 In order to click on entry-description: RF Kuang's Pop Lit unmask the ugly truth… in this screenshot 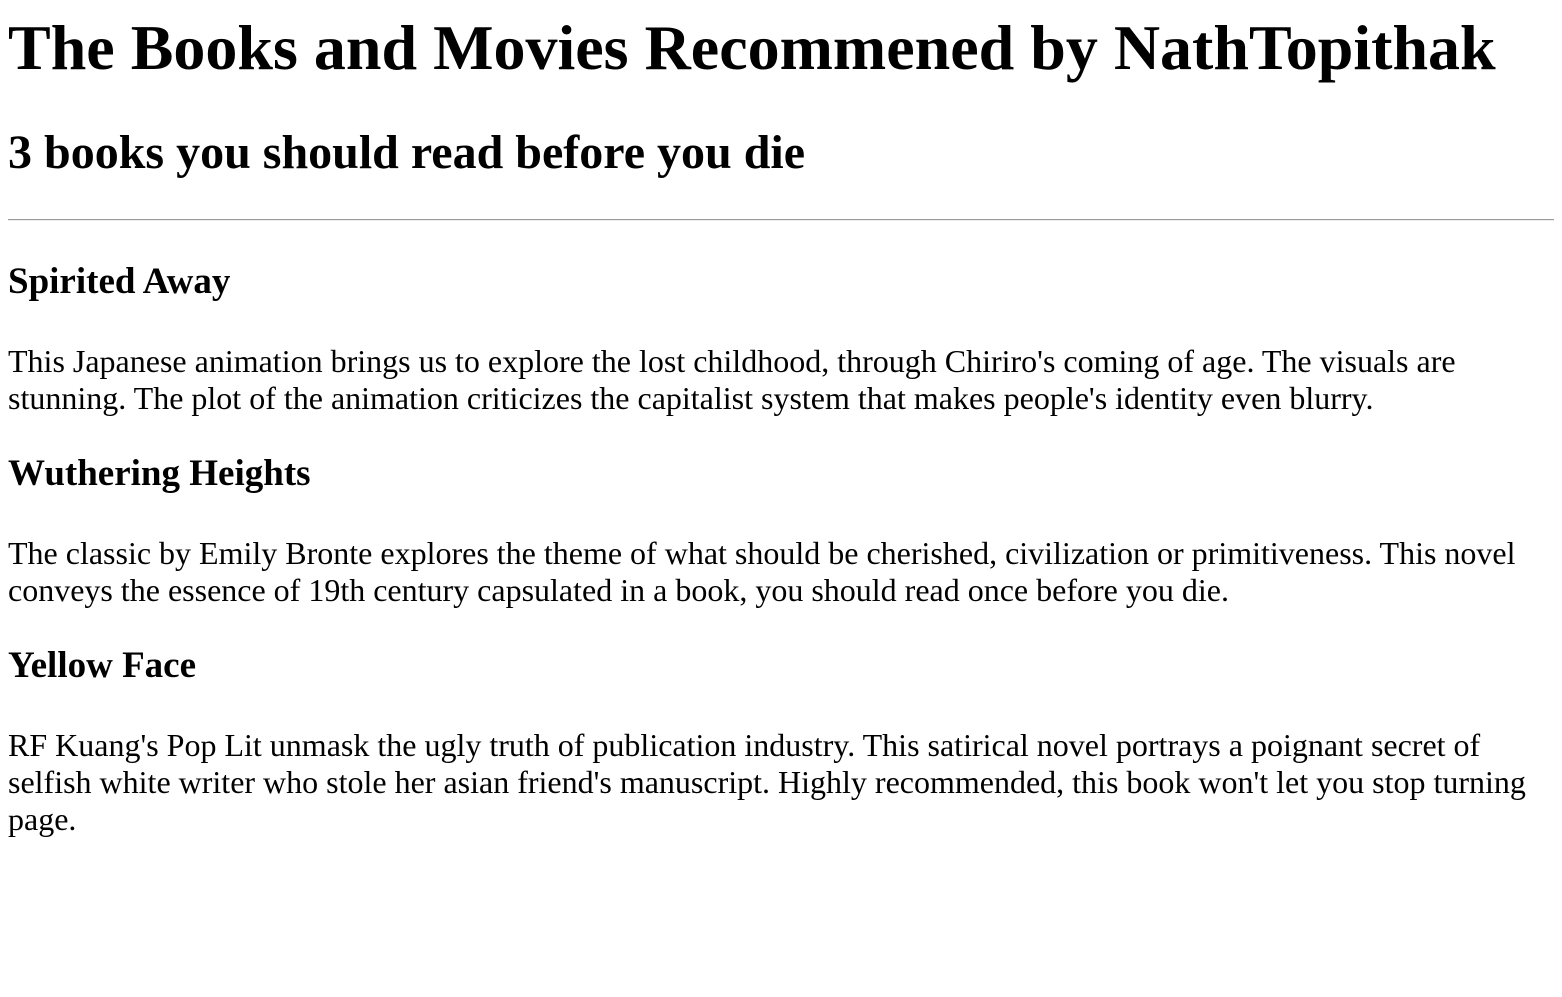, I will do `click(767, 782)`.